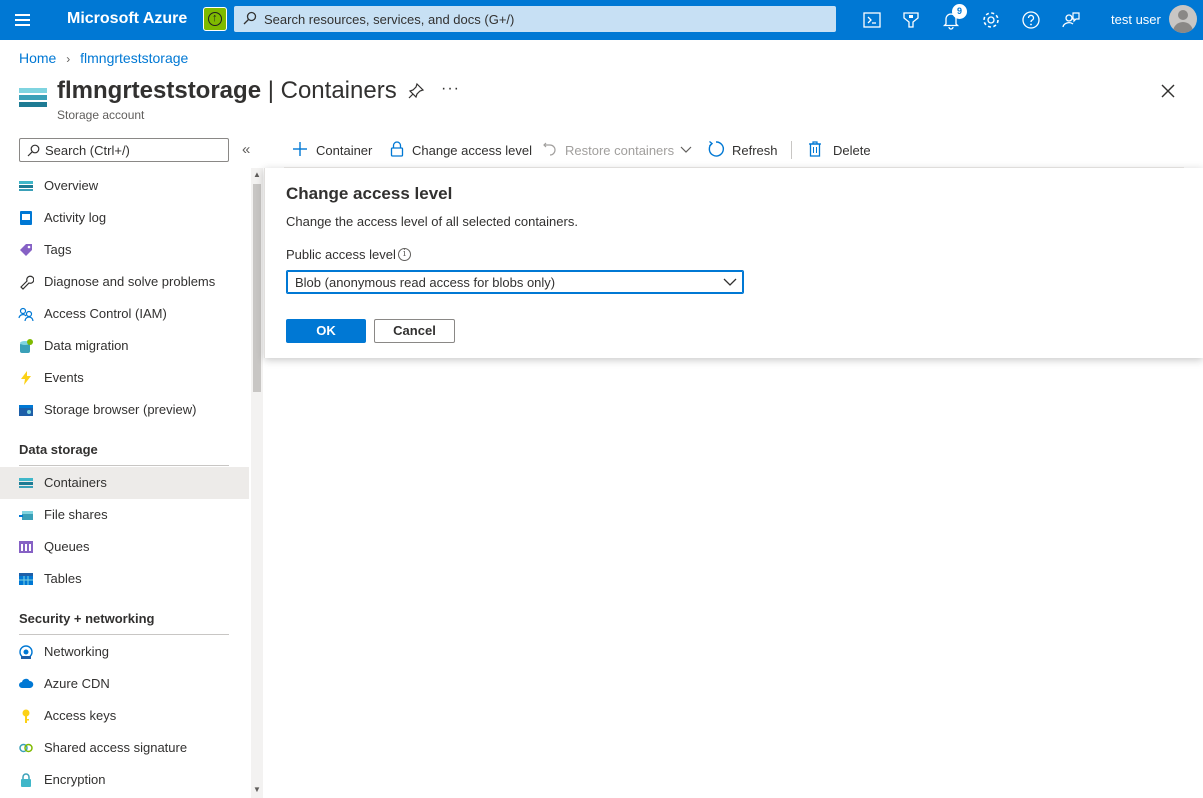 Image resolution: width=1203 pixels, height=798 pixels. What do you see at coordinates (791, 150) in the screenshot?
I see `command-separator` at bounding box center [791, 150].